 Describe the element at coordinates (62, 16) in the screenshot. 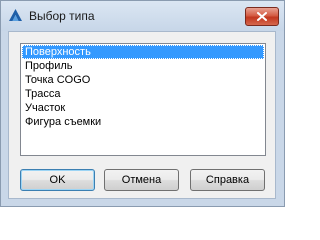

I see `window-title: Выбор типа` at that location.